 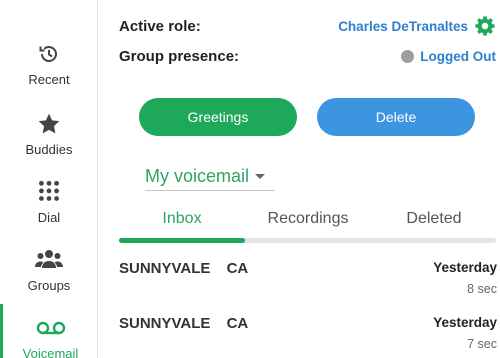 I want to click on nav-label-dial: Dial, so click(x=49, y=217).